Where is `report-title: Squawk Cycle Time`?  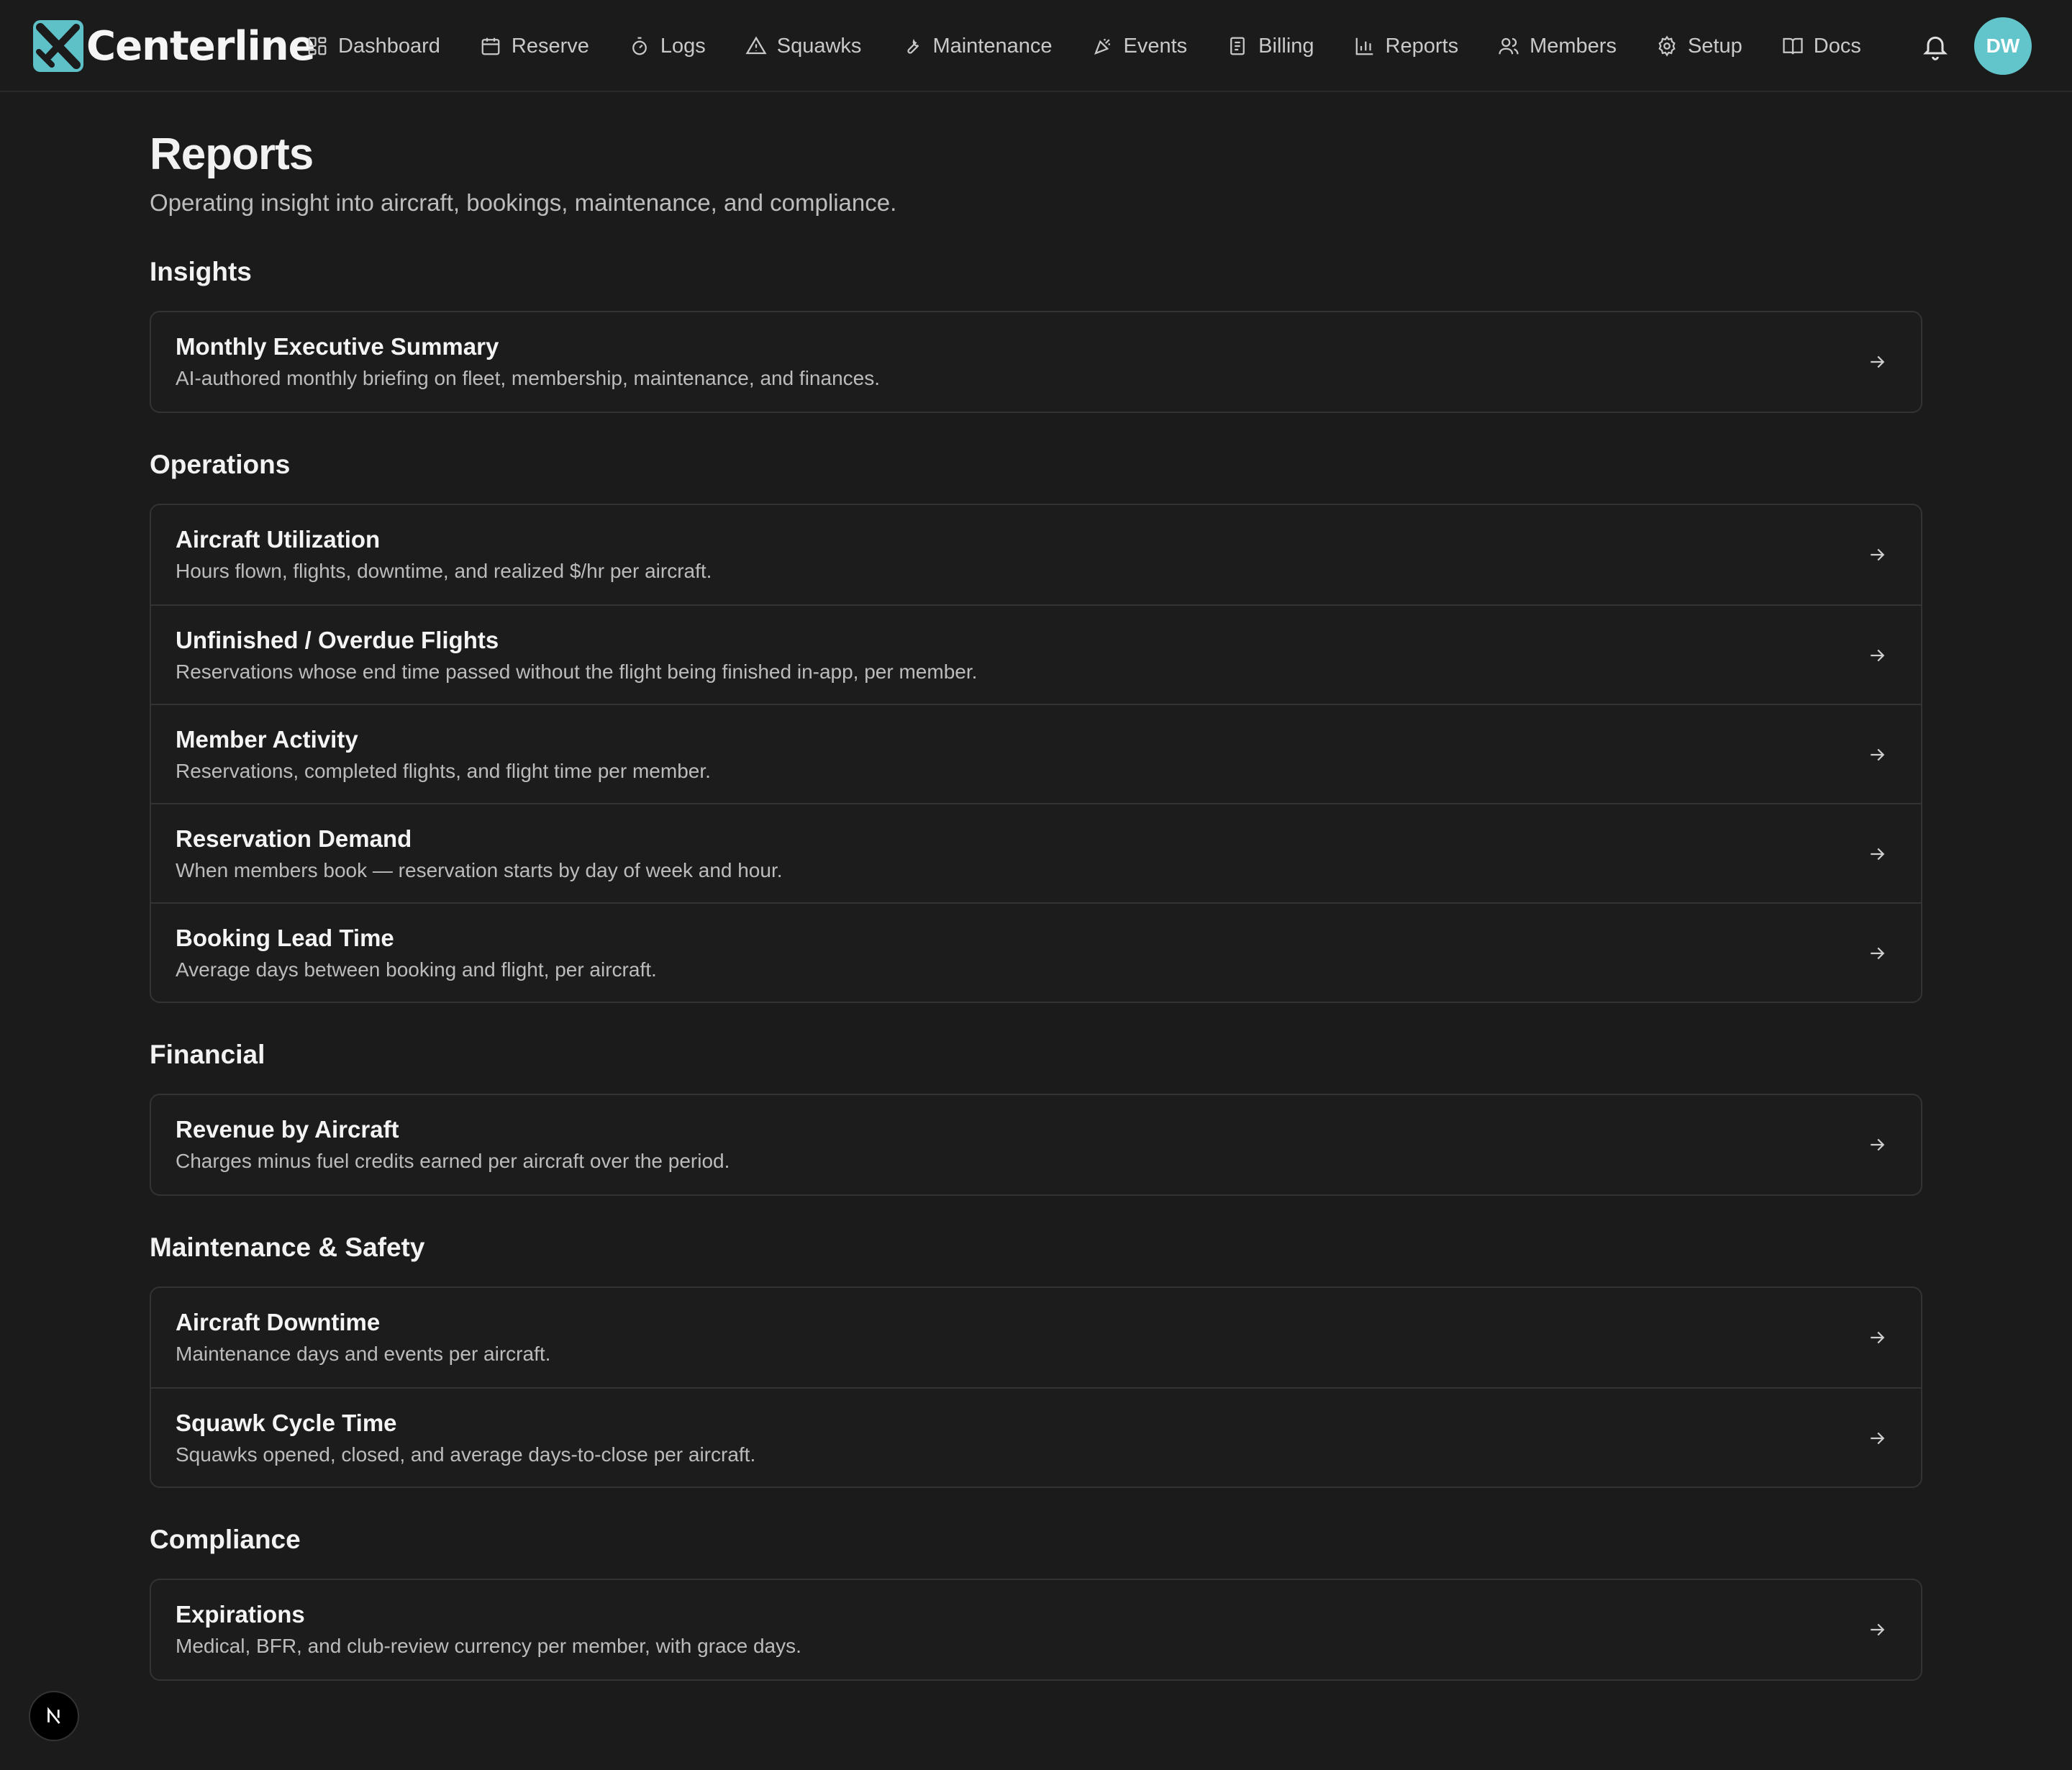
report-title: Squawk Cycle Time is located at coordinates (286, 1423).